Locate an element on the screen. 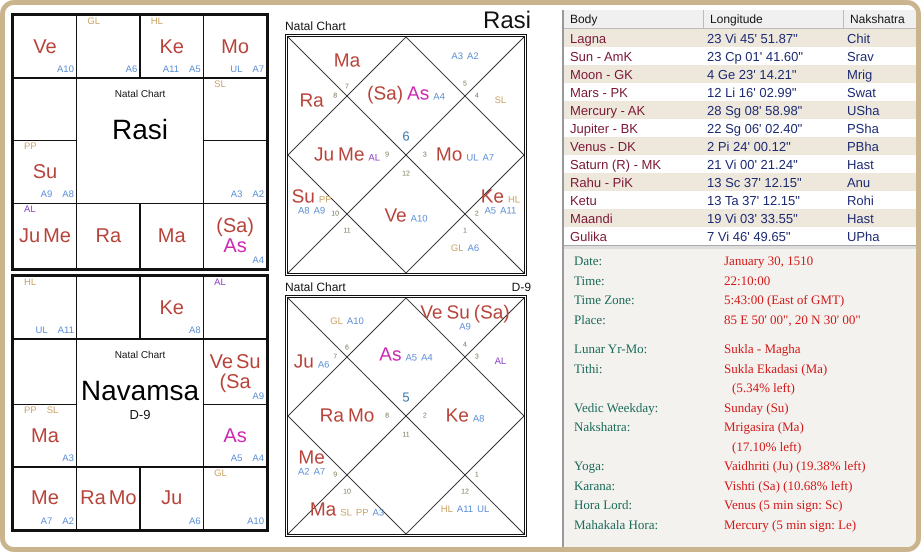 This screenshot has height=552, width=921. table-row: Maandi 19 Vi 03' 33.55" Hast is located at coordinates (740, 218).